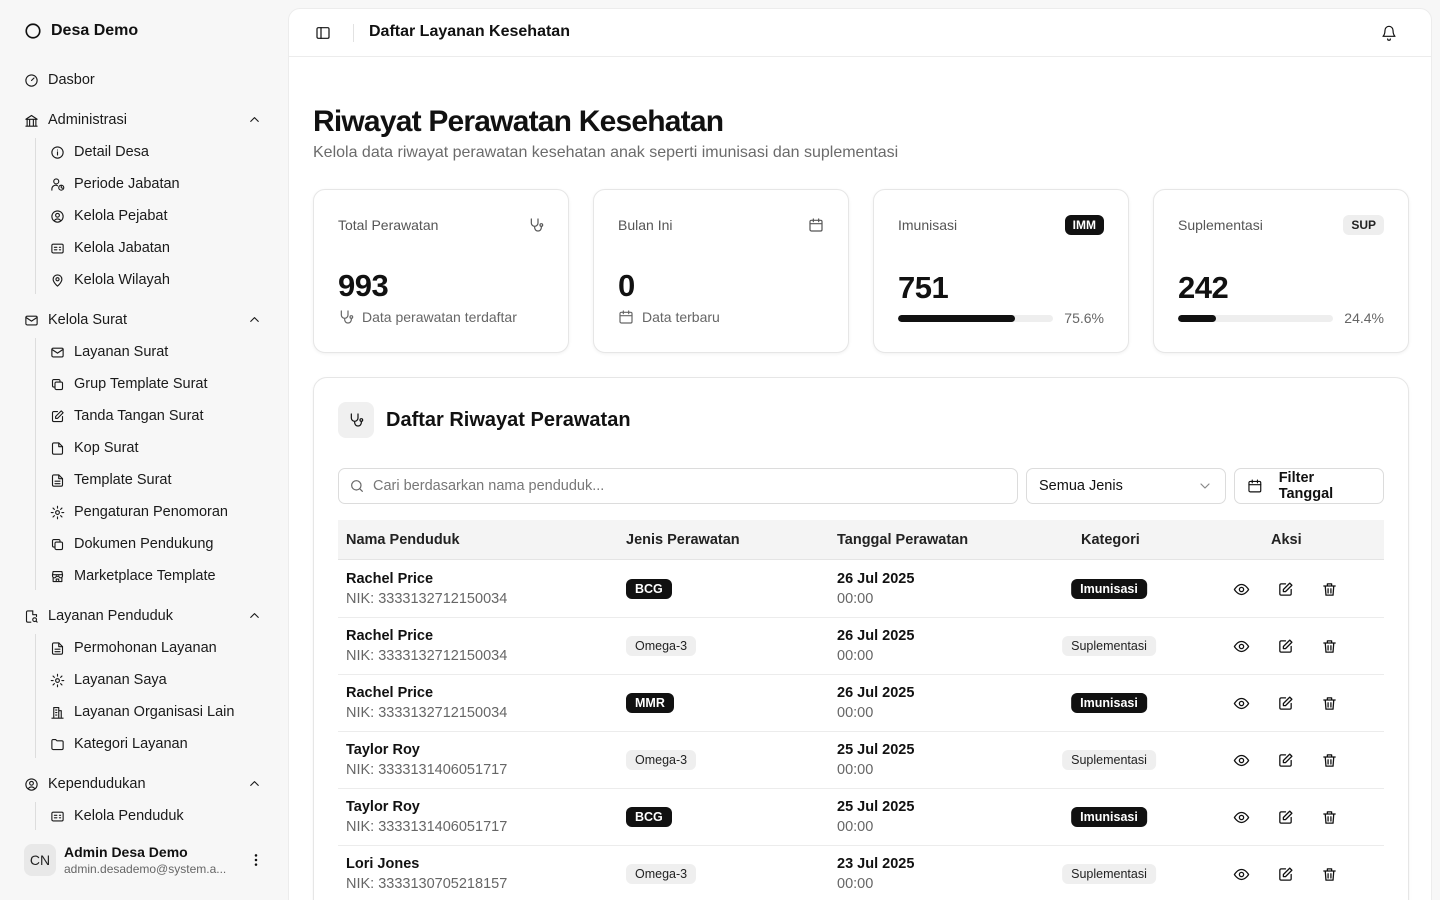 This screenshot has width=1440, height=900. What do you see at coordinates (1126, 486) in the screenshot?
I see `type-select: Semua Jenis` at bounding box center [1126, 486].